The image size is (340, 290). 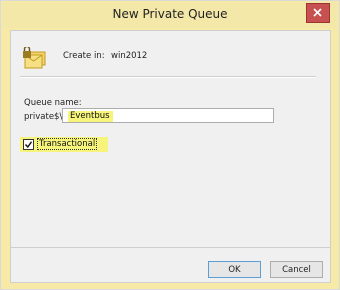 I want to click on window-title: New Private Queue, so click(x=170, y=14).